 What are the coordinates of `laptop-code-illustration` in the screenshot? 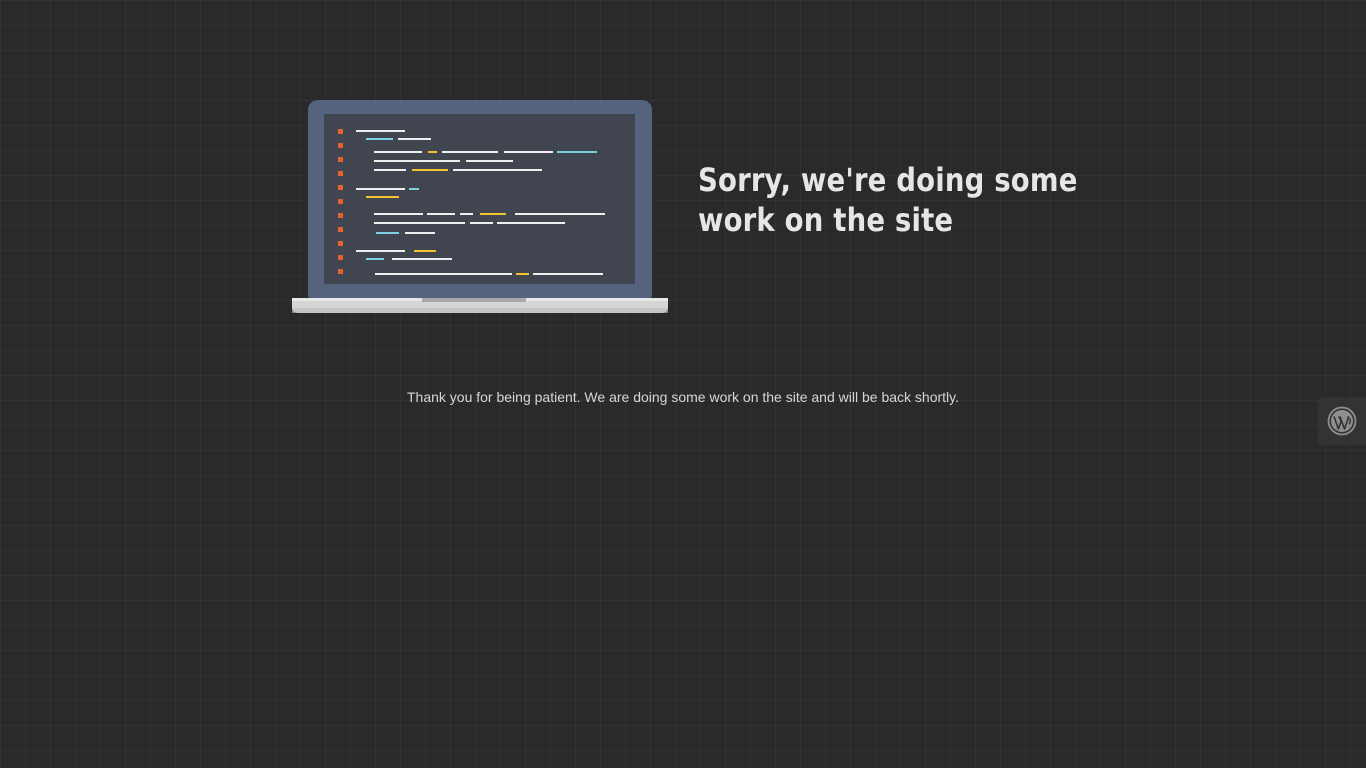 It's located at (480, 207).